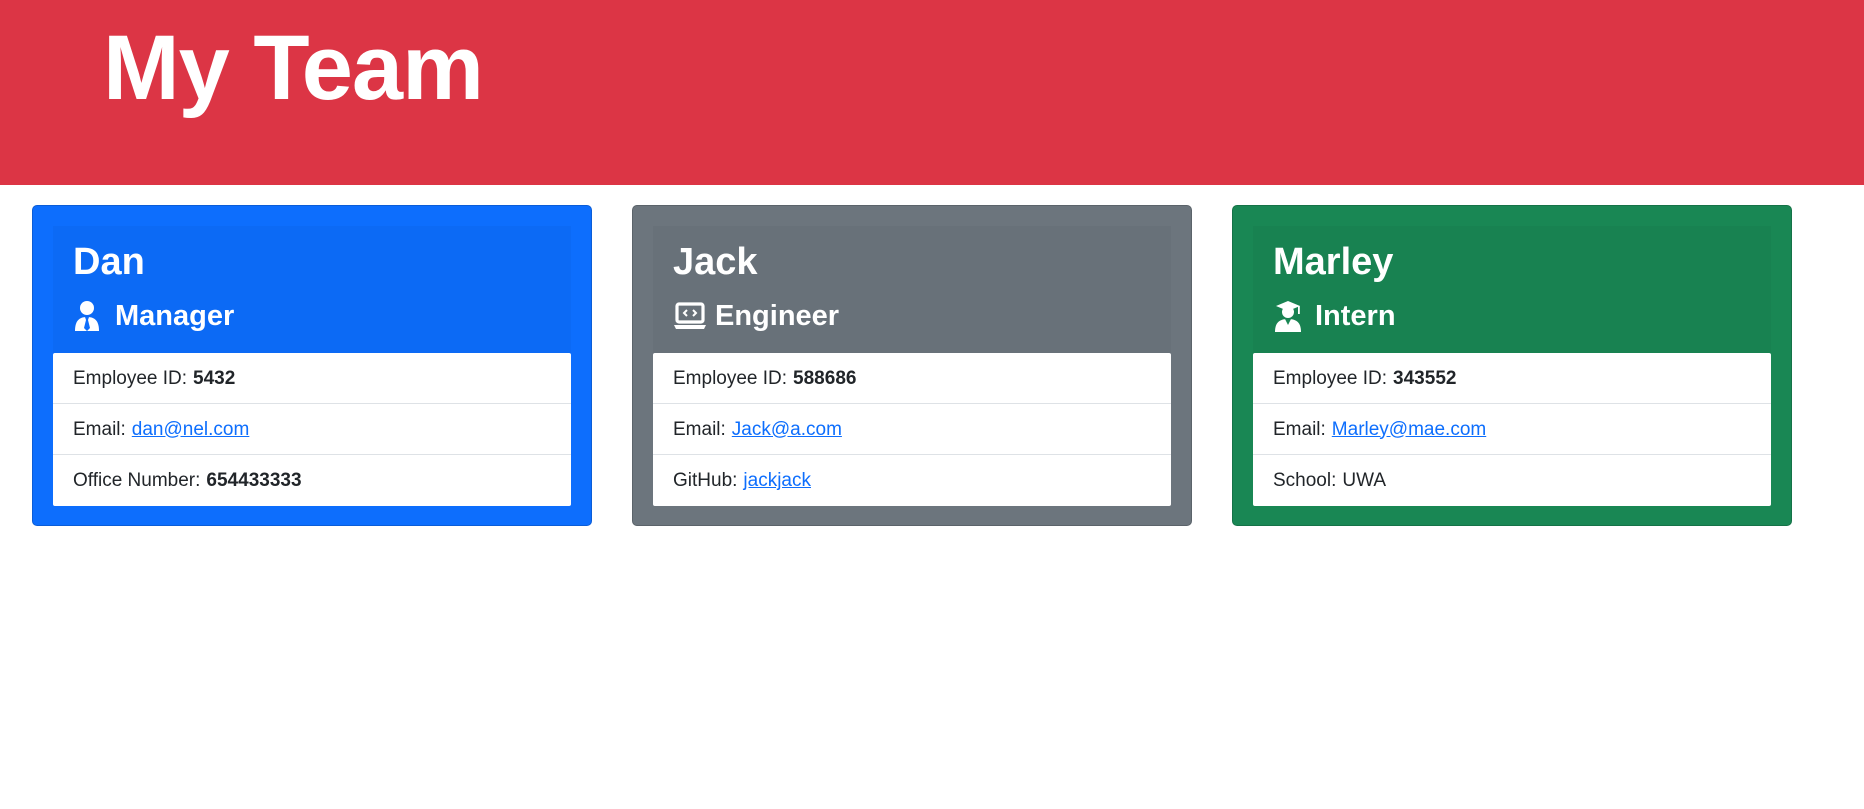 The height and width of the screenshot is (809, 1864). Describe the element at coordinates (1425, 378) in the screenshot. I see `employee-id-value: 343552` at that location.